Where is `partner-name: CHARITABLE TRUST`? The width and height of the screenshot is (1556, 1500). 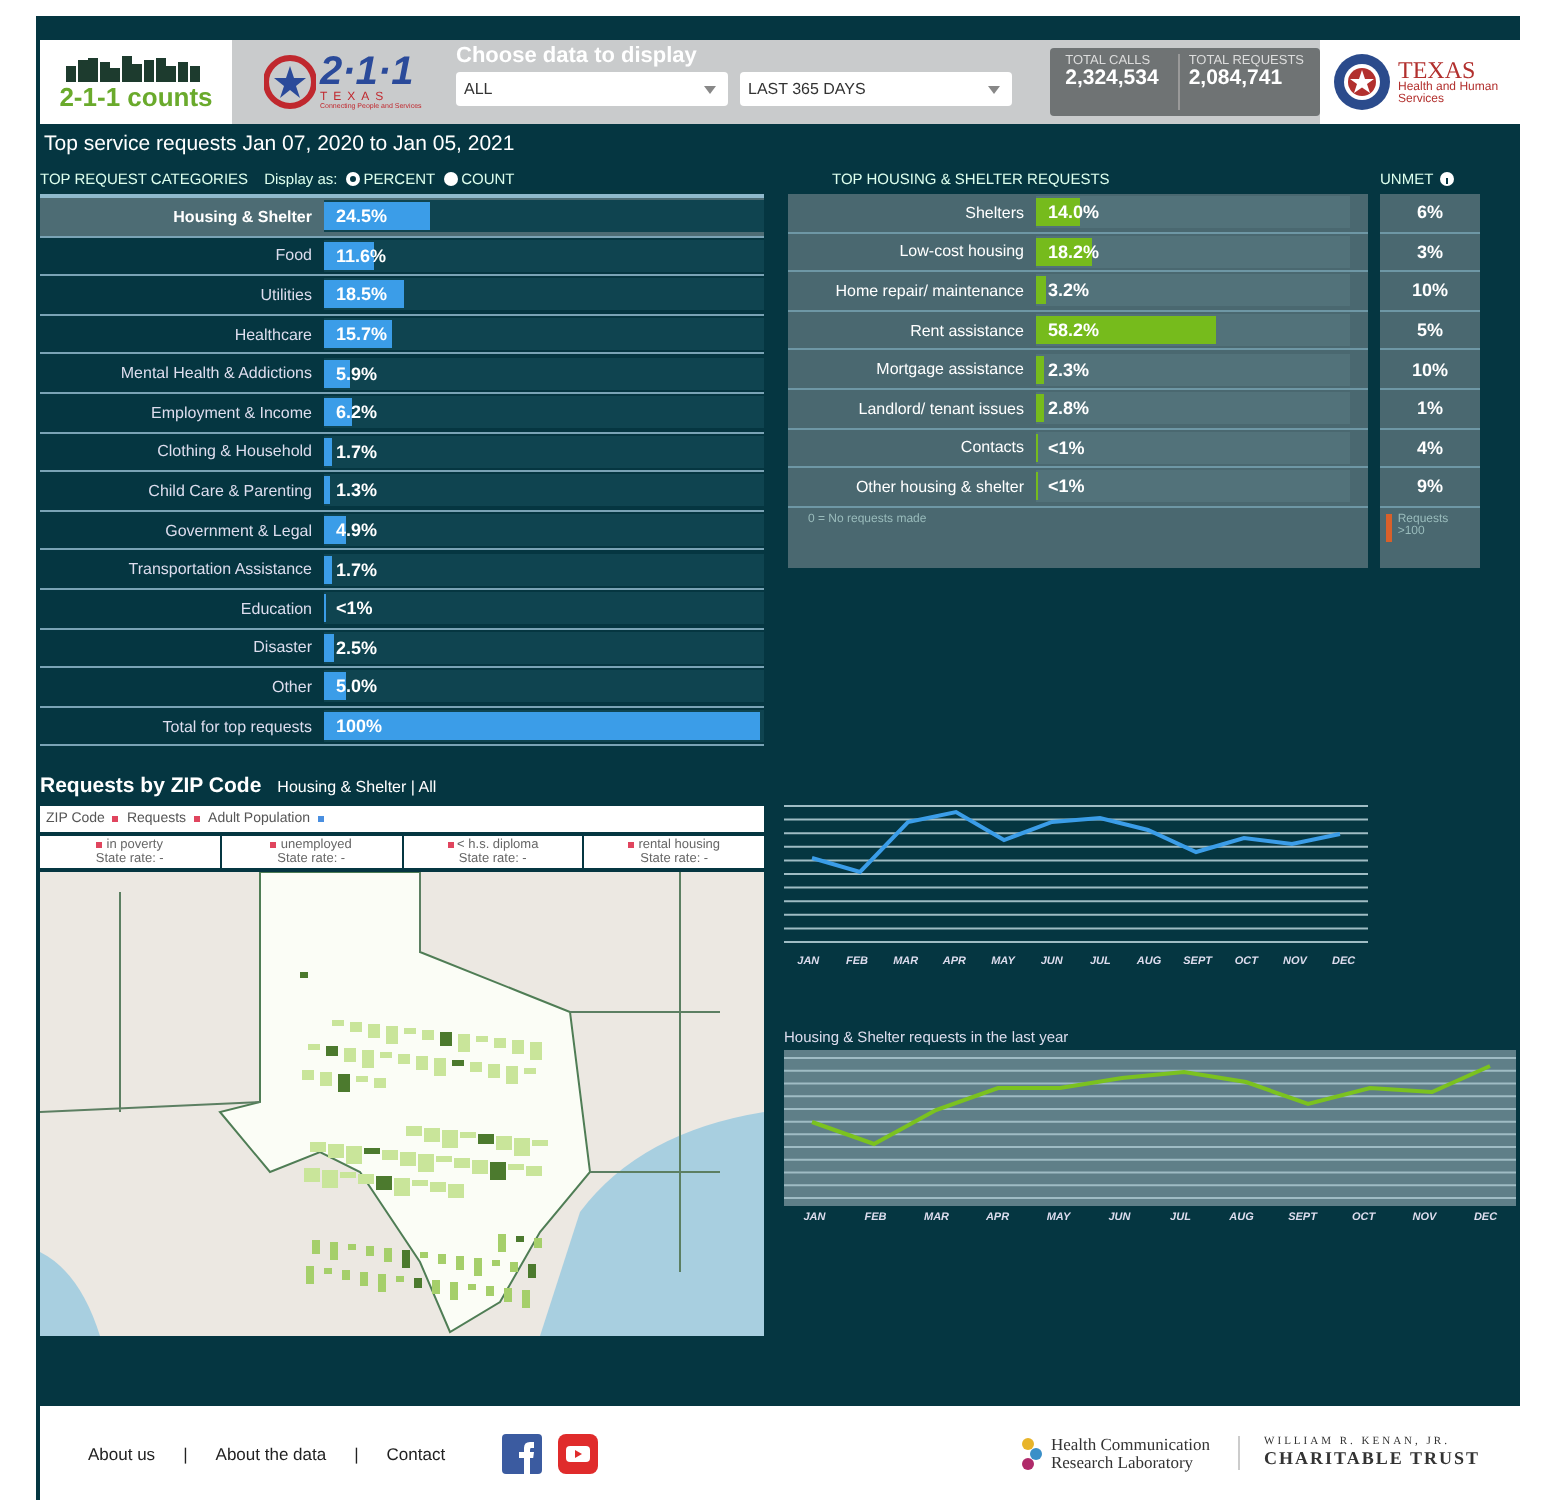
partner-name: CHARITABLE TRUST is located at coordinates (1372, 1459).